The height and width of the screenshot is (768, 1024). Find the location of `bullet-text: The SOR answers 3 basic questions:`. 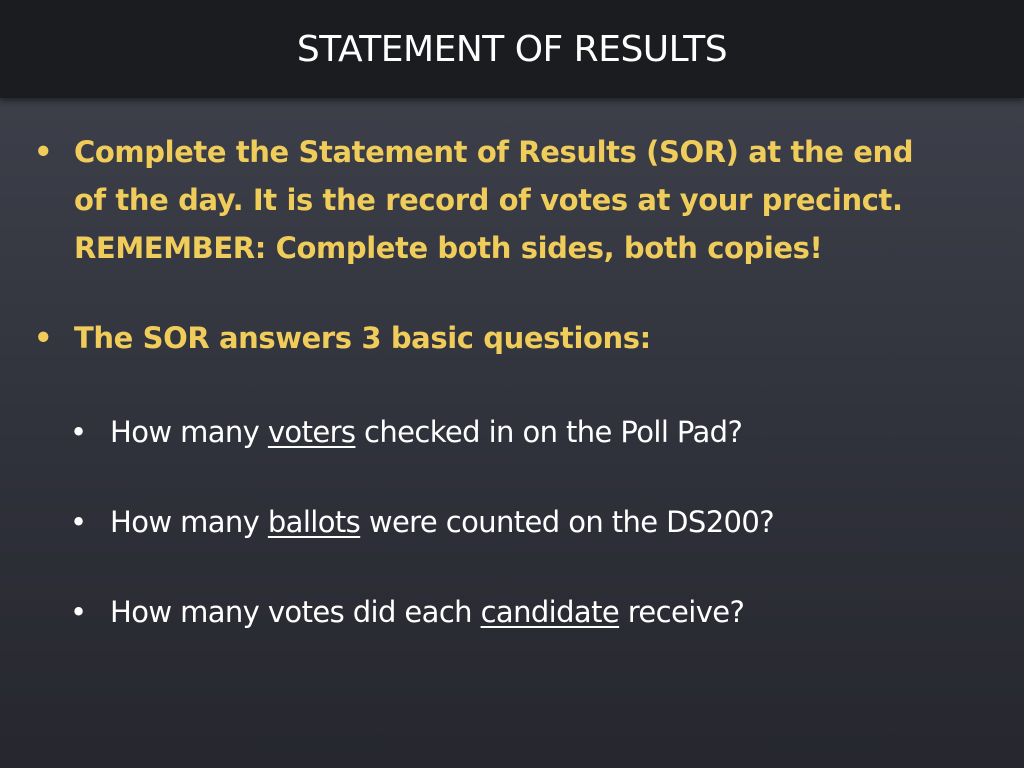

bullet-text: The SOR answers 3 basic questions: is located at coordinates (362, 338).